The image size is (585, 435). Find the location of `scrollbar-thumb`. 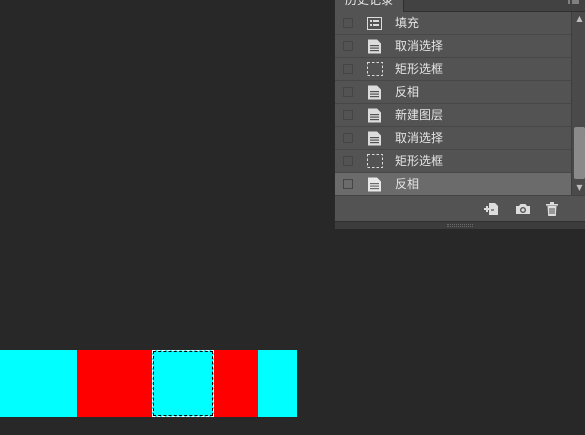

scrollbar-thumb is located at coordinates (579, 153).